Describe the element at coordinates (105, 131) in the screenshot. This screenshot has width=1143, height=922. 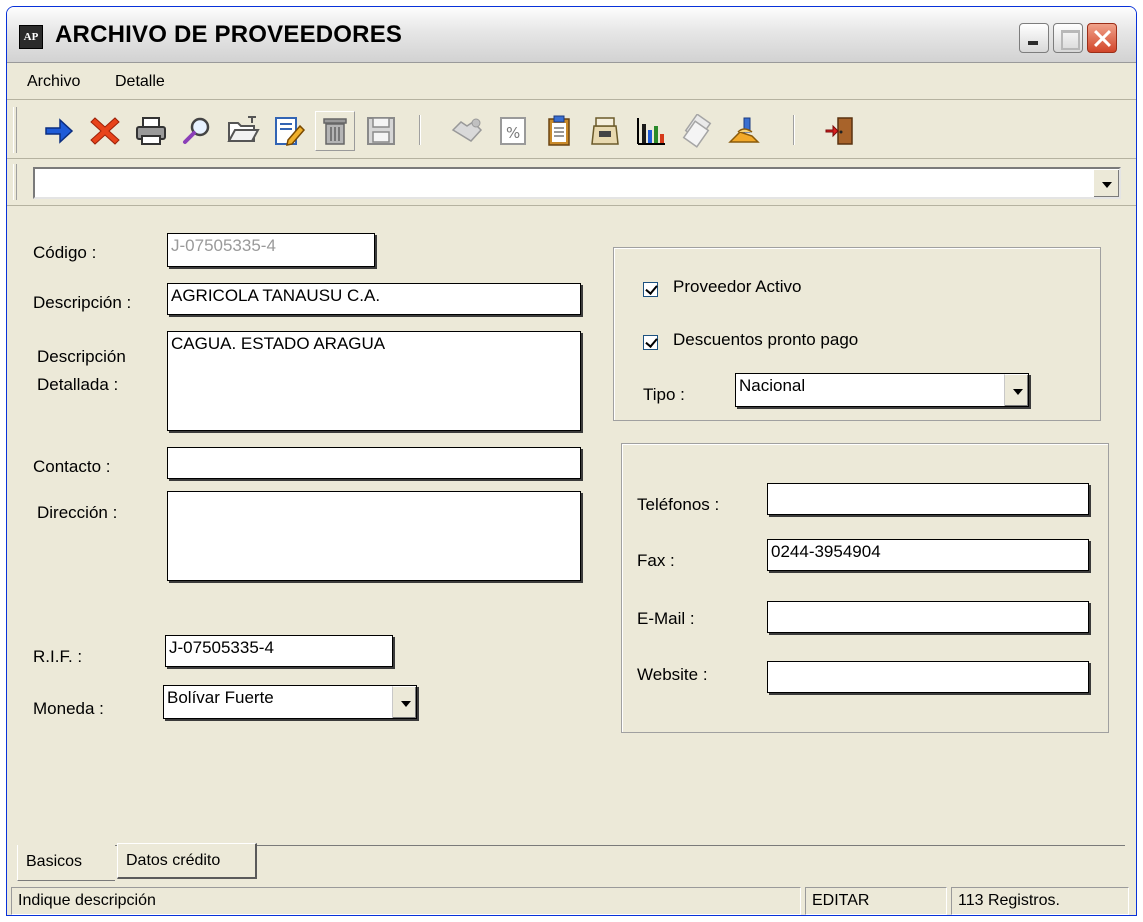
I see `delete-x-icon` at that location.